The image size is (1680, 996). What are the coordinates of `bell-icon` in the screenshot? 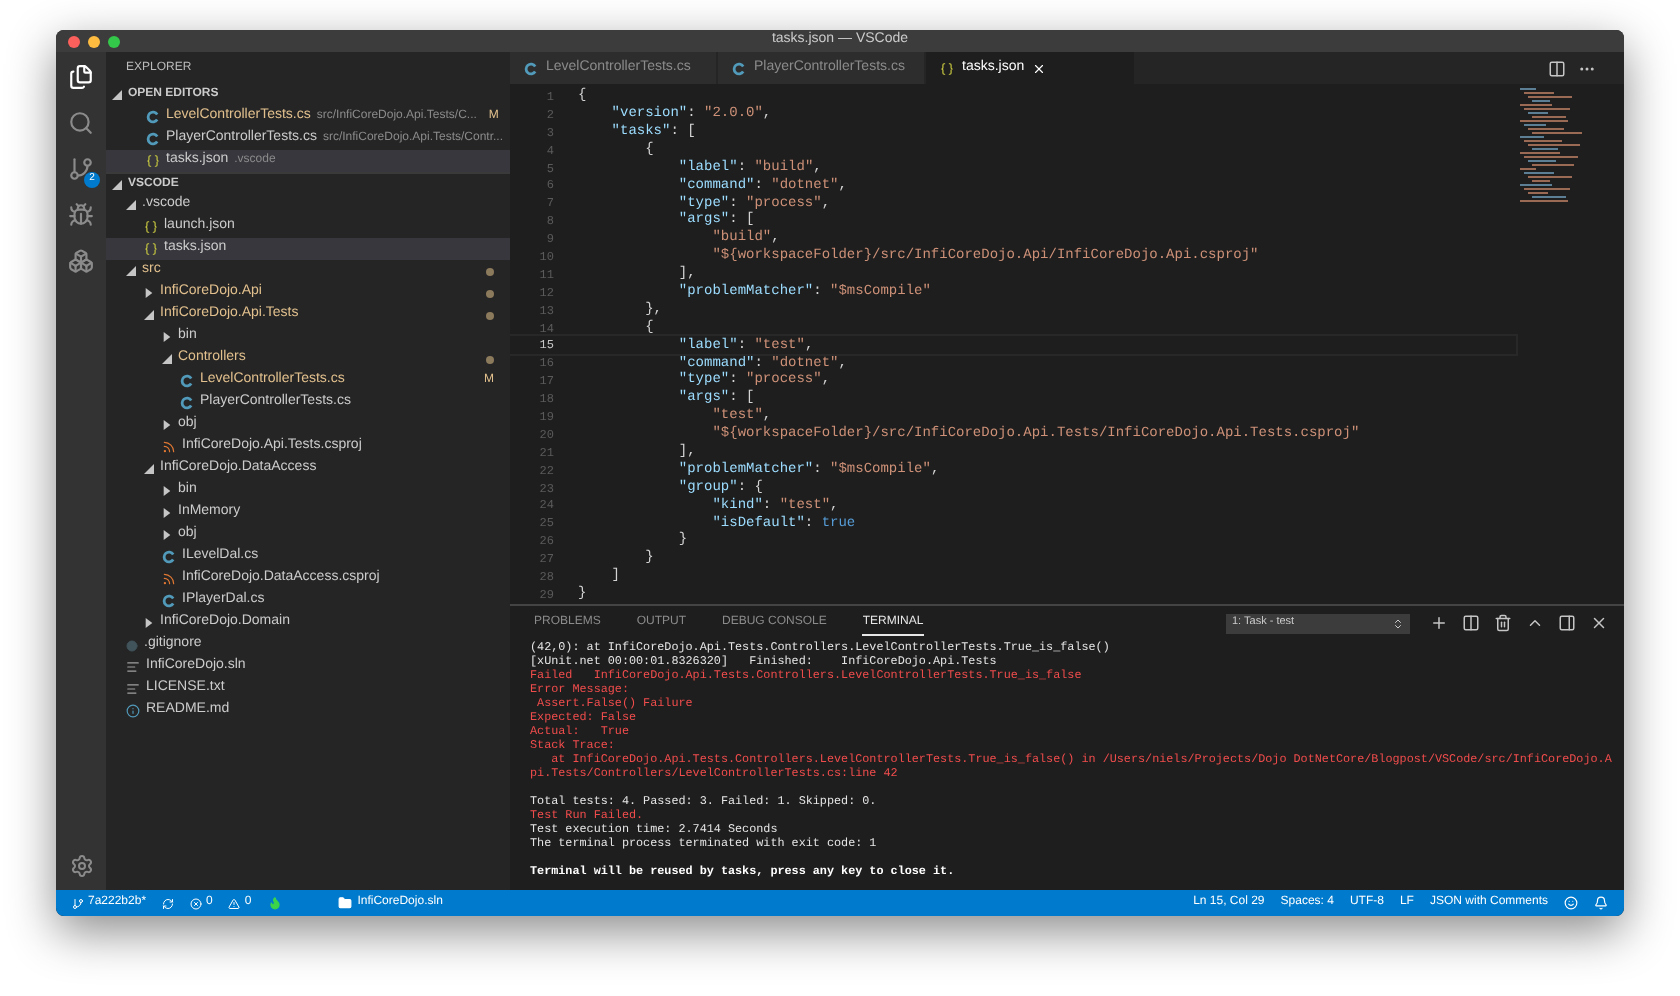 It's located at (1601, 903).